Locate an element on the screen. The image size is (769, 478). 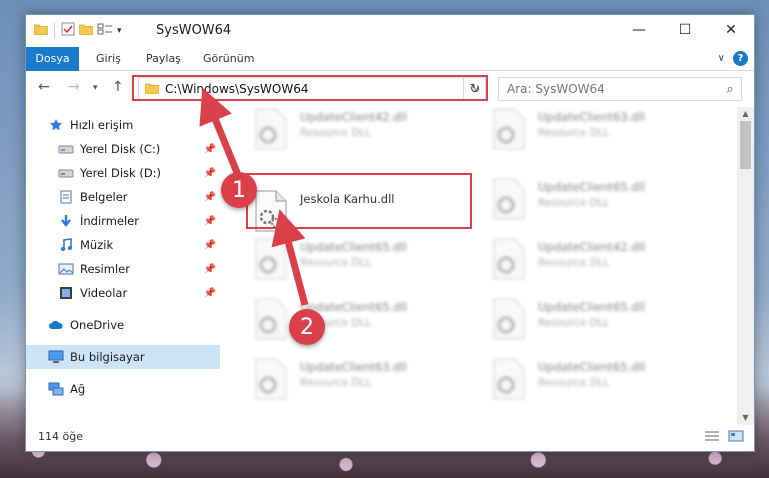
view-options-icon is located at coordinates (105, 30).